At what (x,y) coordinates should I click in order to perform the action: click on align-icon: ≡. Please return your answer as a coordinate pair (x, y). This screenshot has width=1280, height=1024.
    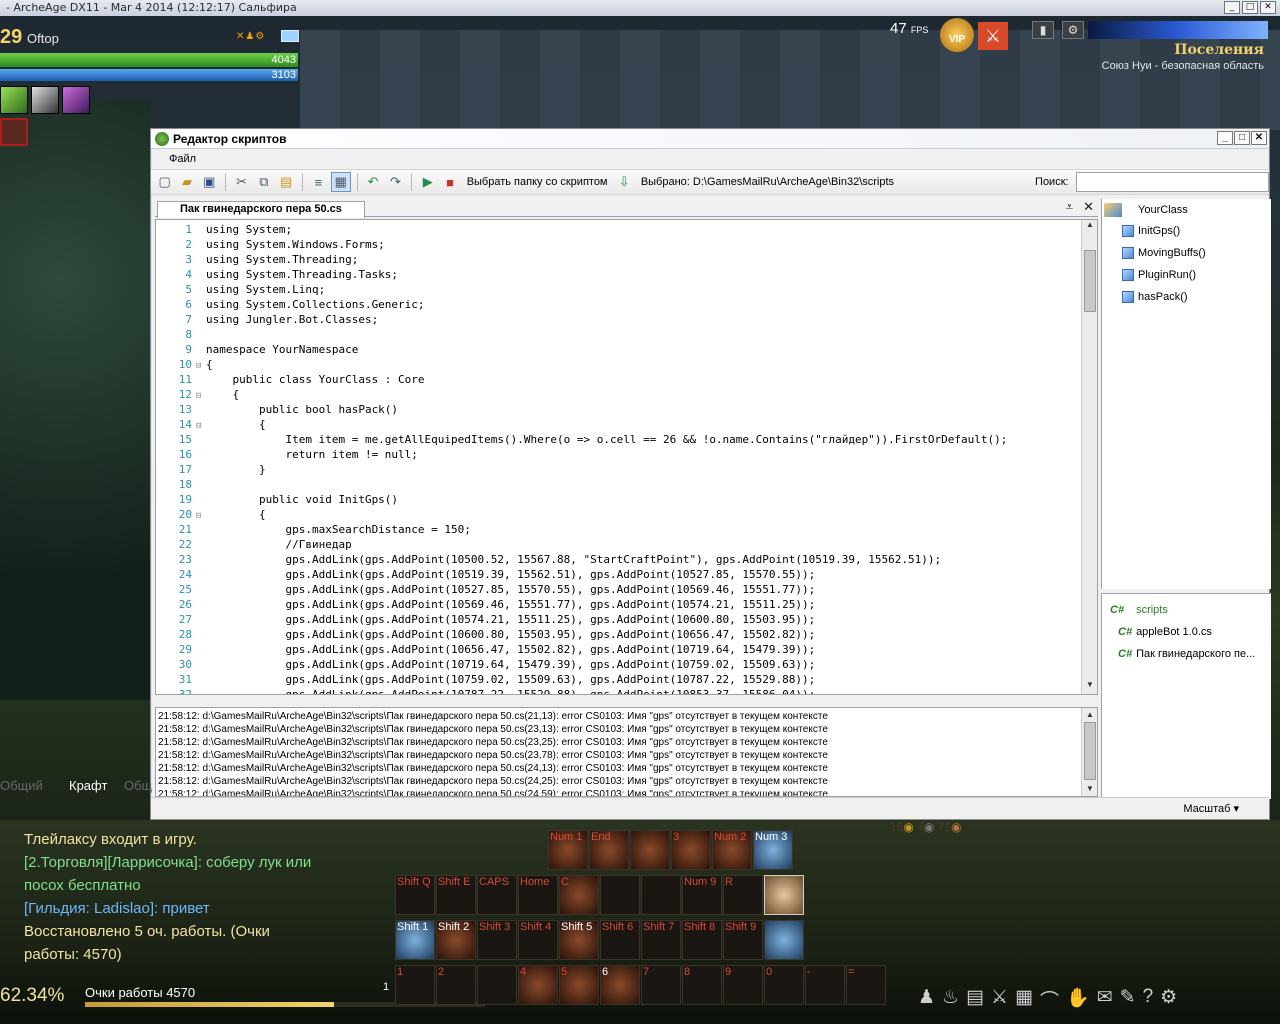
    Looking at the image, I should click on (318, 182).